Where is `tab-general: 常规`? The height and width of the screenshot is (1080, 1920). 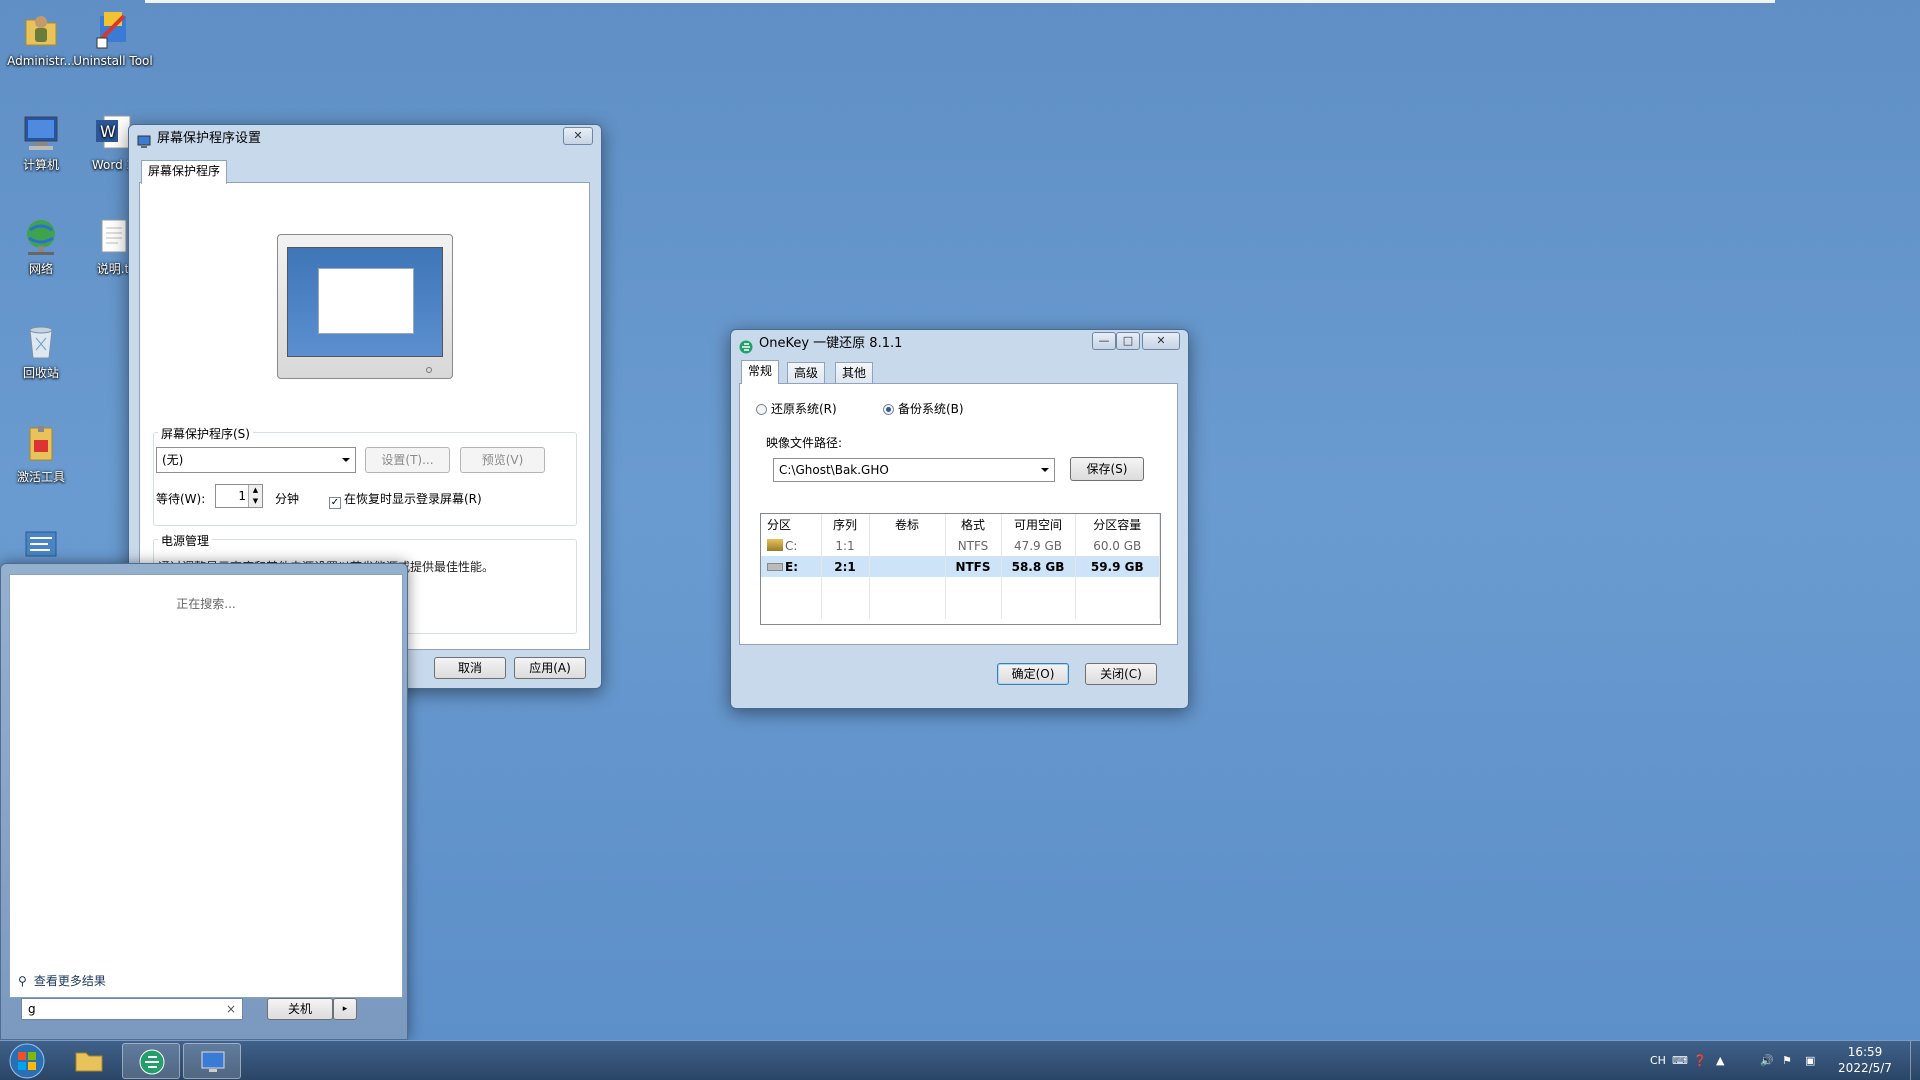 tab-general: 常规 is located at coordinates (760, 372).